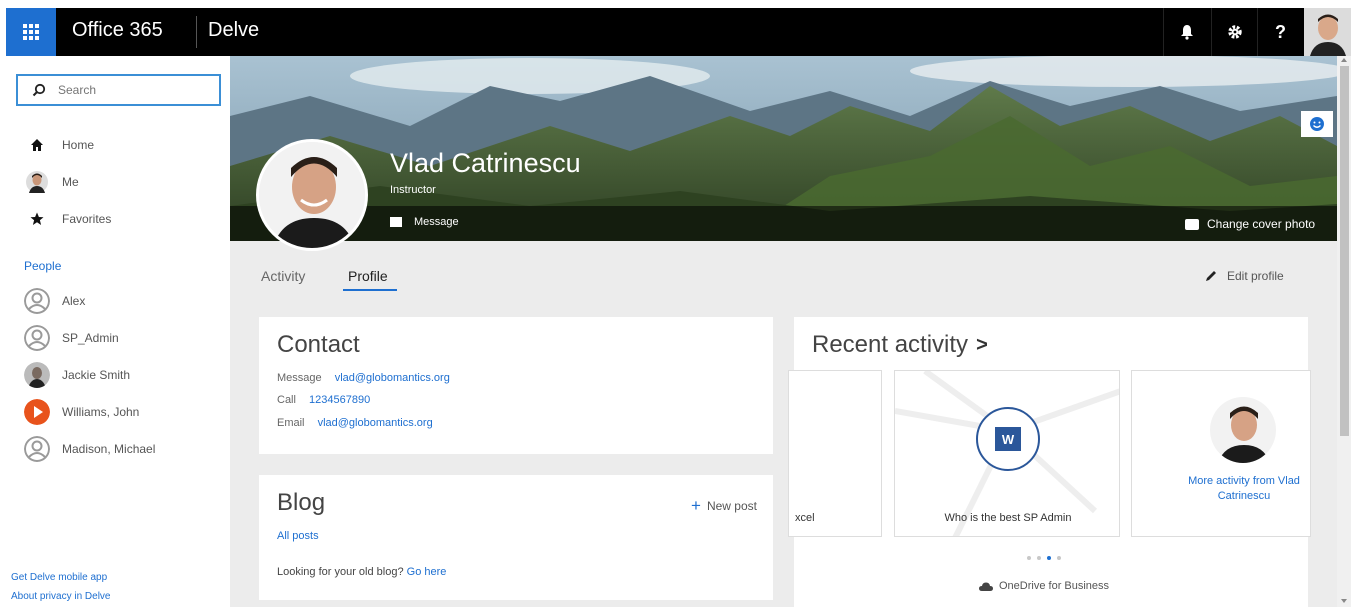 The image size is (1351, 607). What do you see at coordinates (890, 344) in the screenshot?
I see `recent-activity-title: Recent activity` at bounding box center [890, 344].